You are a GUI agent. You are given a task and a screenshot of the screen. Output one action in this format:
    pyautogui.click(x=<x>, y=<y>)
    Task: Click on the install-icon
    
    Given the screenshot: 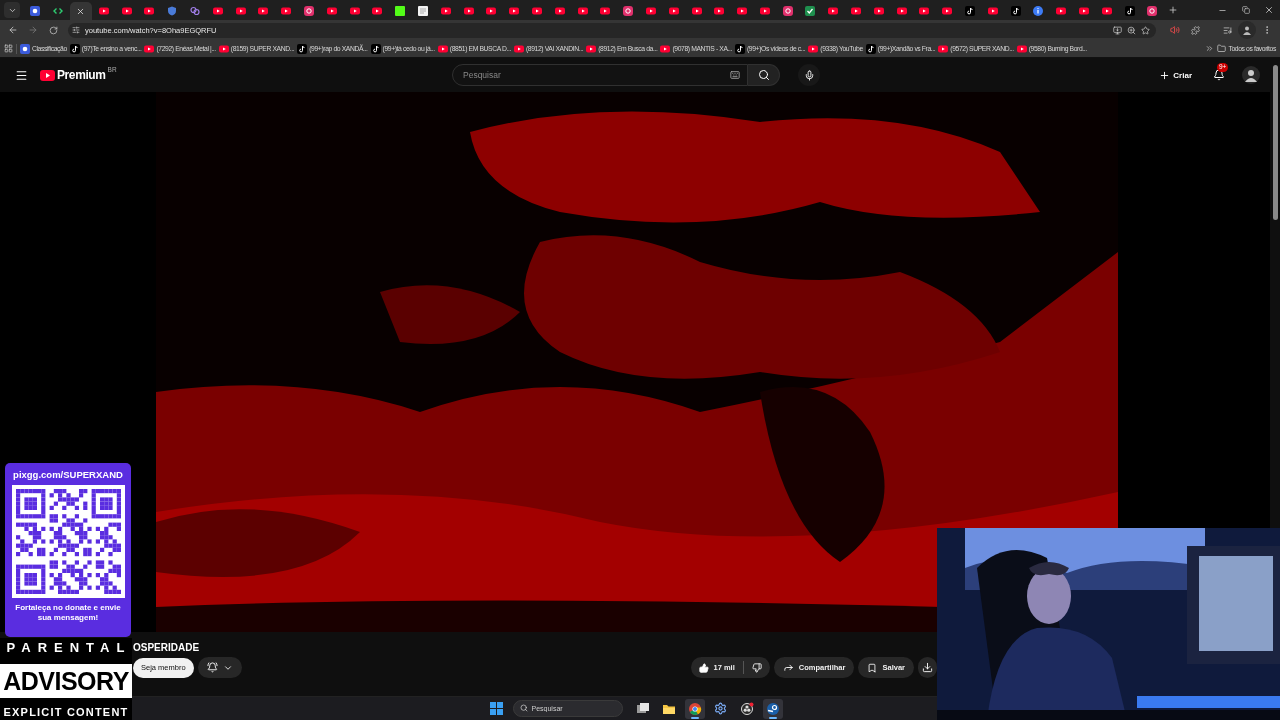 What is the action you would take?
    pyautogui.click(x=1117, y=30)
    